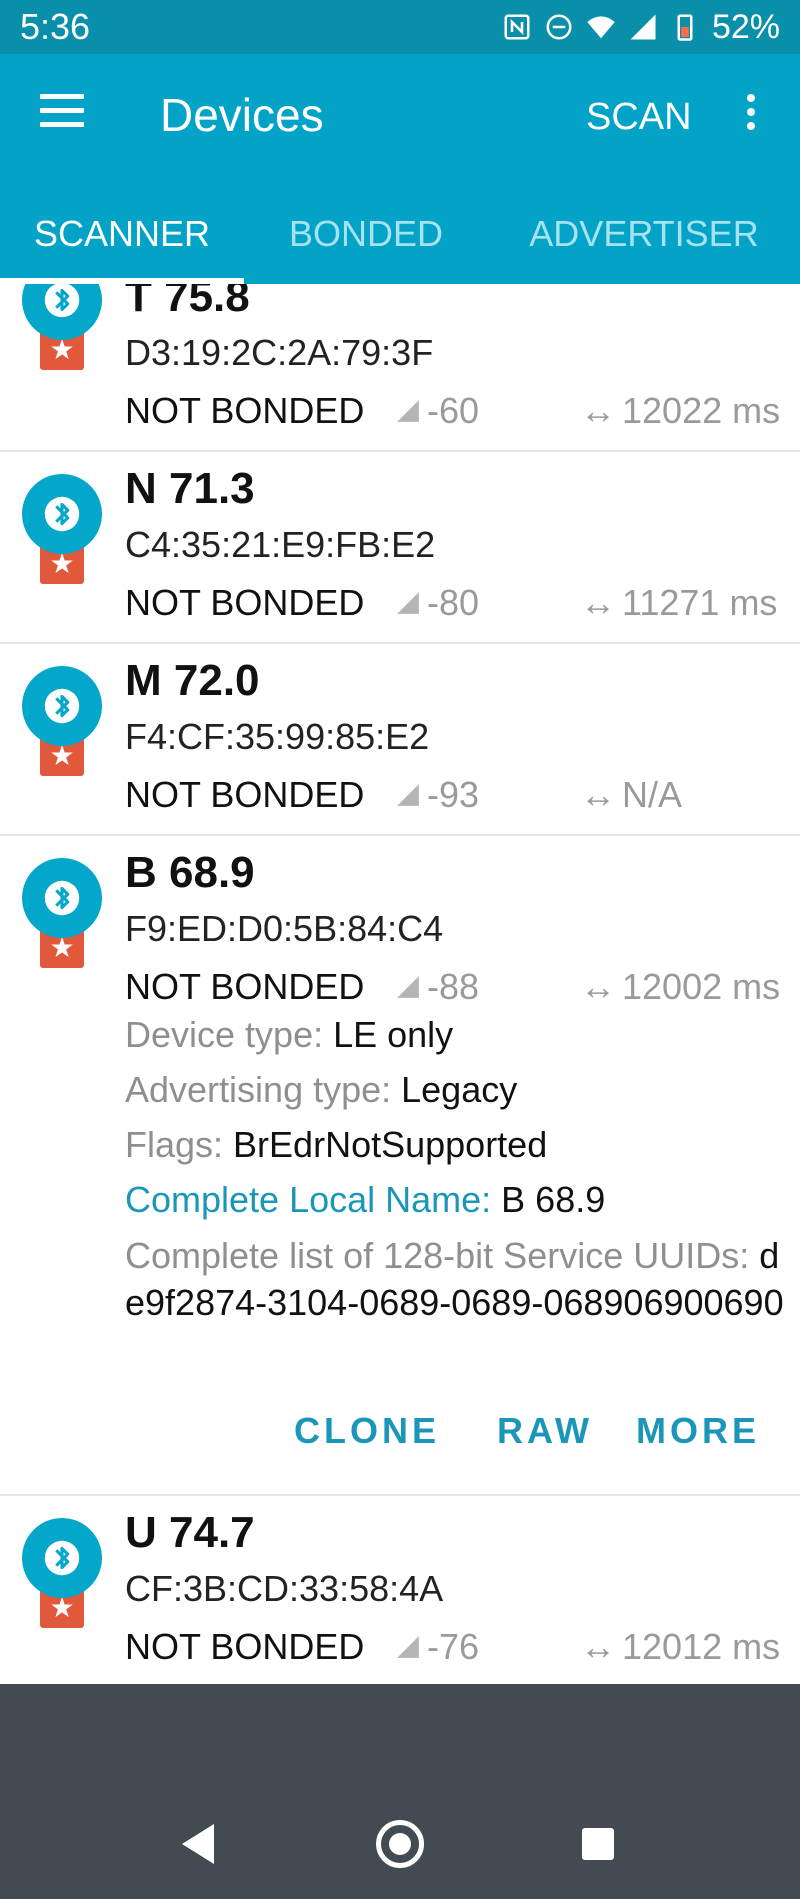  What do you see at coordinates (62, 111) in the screenshot?
I see `menu-icon` at bounding box center [62, 111].